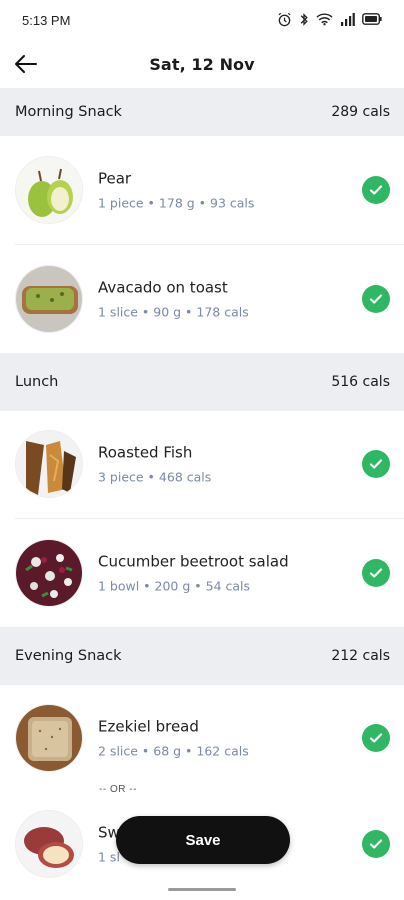 The height and width of the screenshot is (900, 404). What do you see at coordinates (49, 844) in the screenshot?
I see `sweet-potato-image` at bounding box center [49, 844].